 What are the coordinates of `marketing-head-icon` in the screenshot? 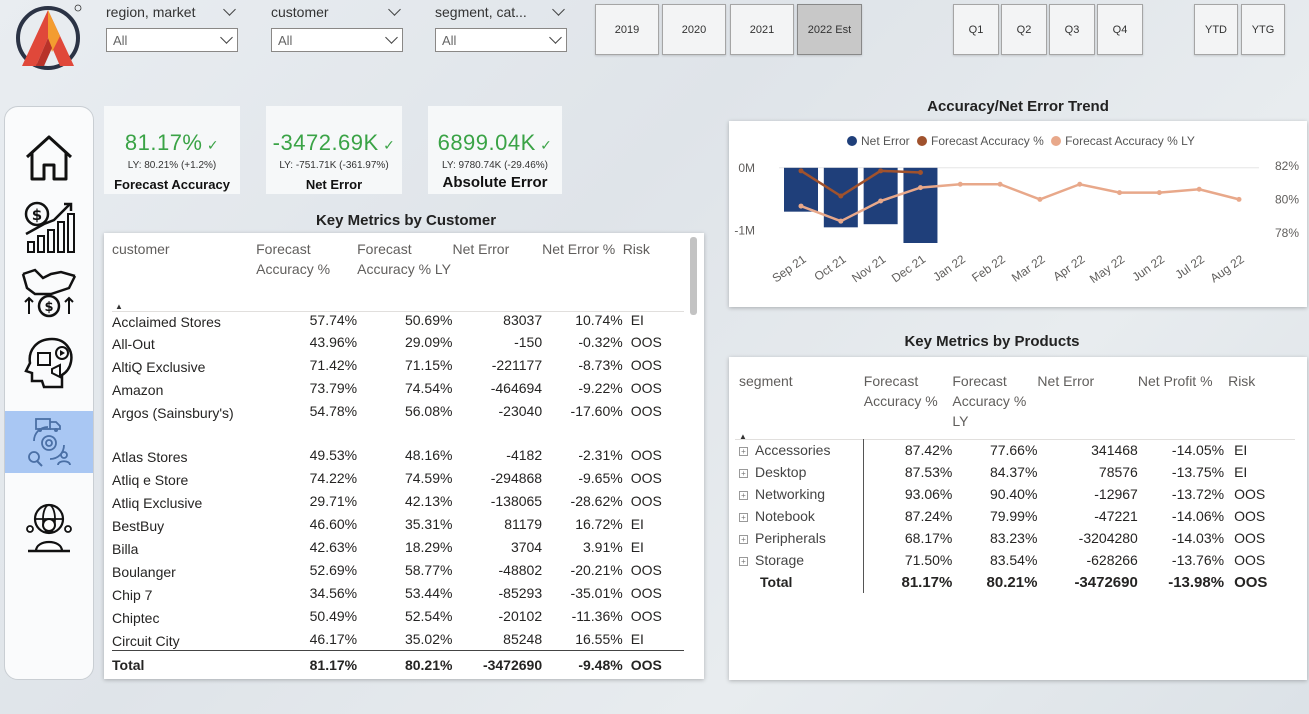 It's located at (48, 363).